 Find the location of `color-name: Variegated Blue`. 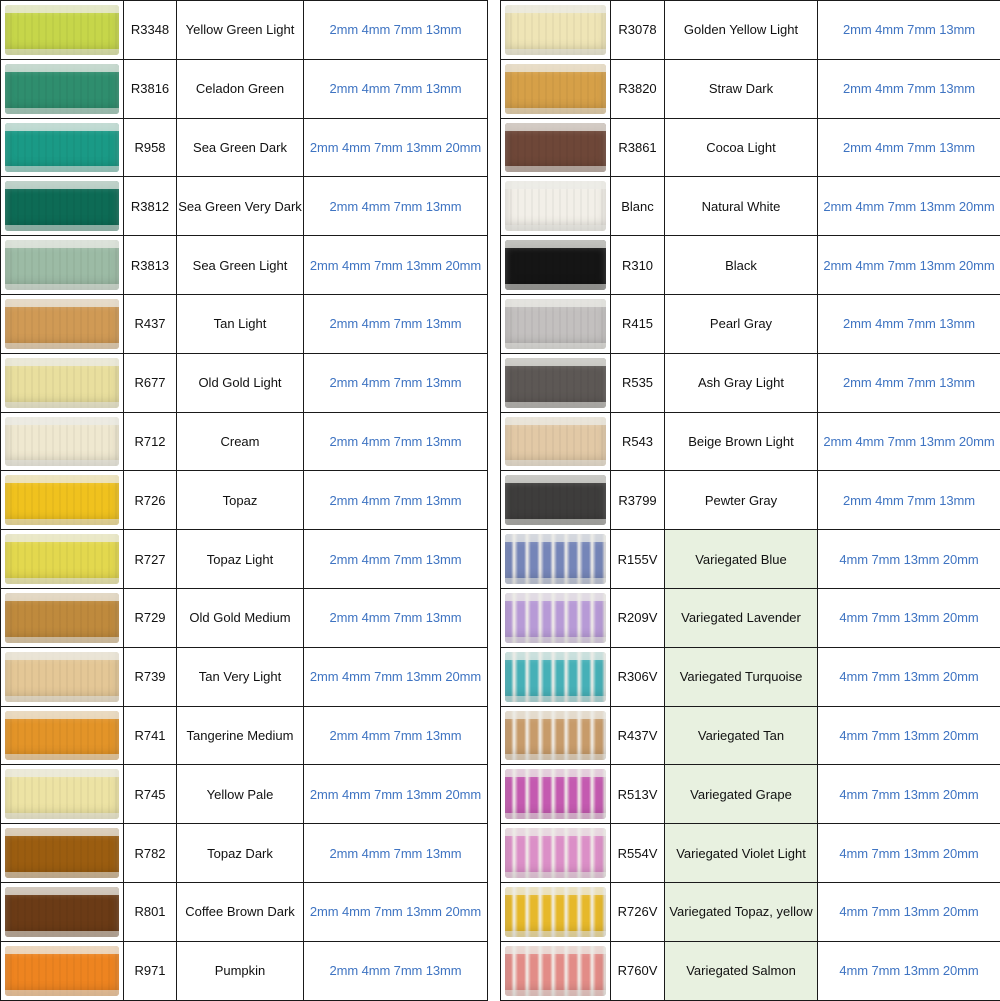

color-name: Variegated Blue is located at coordinates (741, 559).